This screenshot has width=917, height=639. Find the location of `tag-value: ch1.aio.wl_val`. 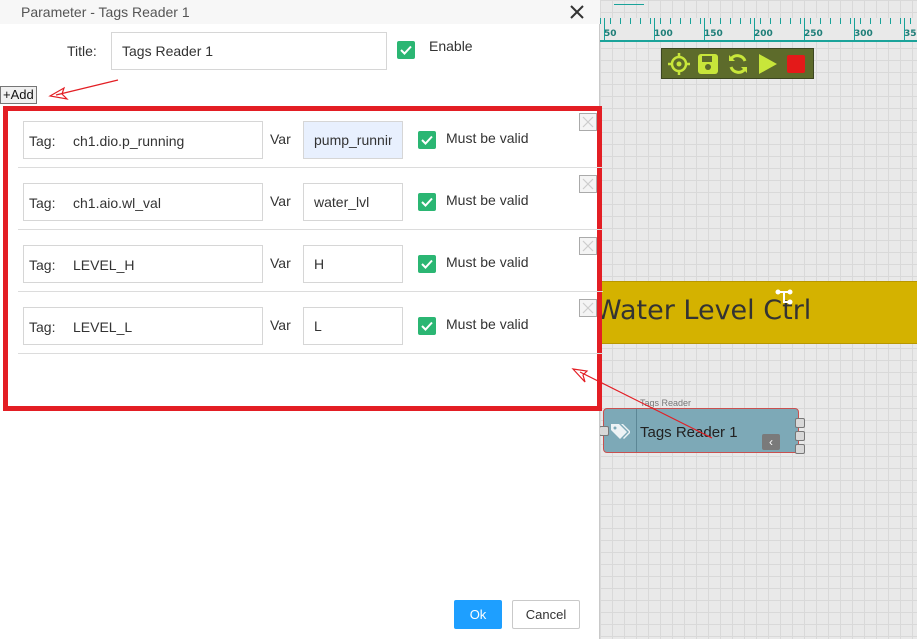

tag-value: ch1.aio.wl_val is located at coordinates (117, 203).